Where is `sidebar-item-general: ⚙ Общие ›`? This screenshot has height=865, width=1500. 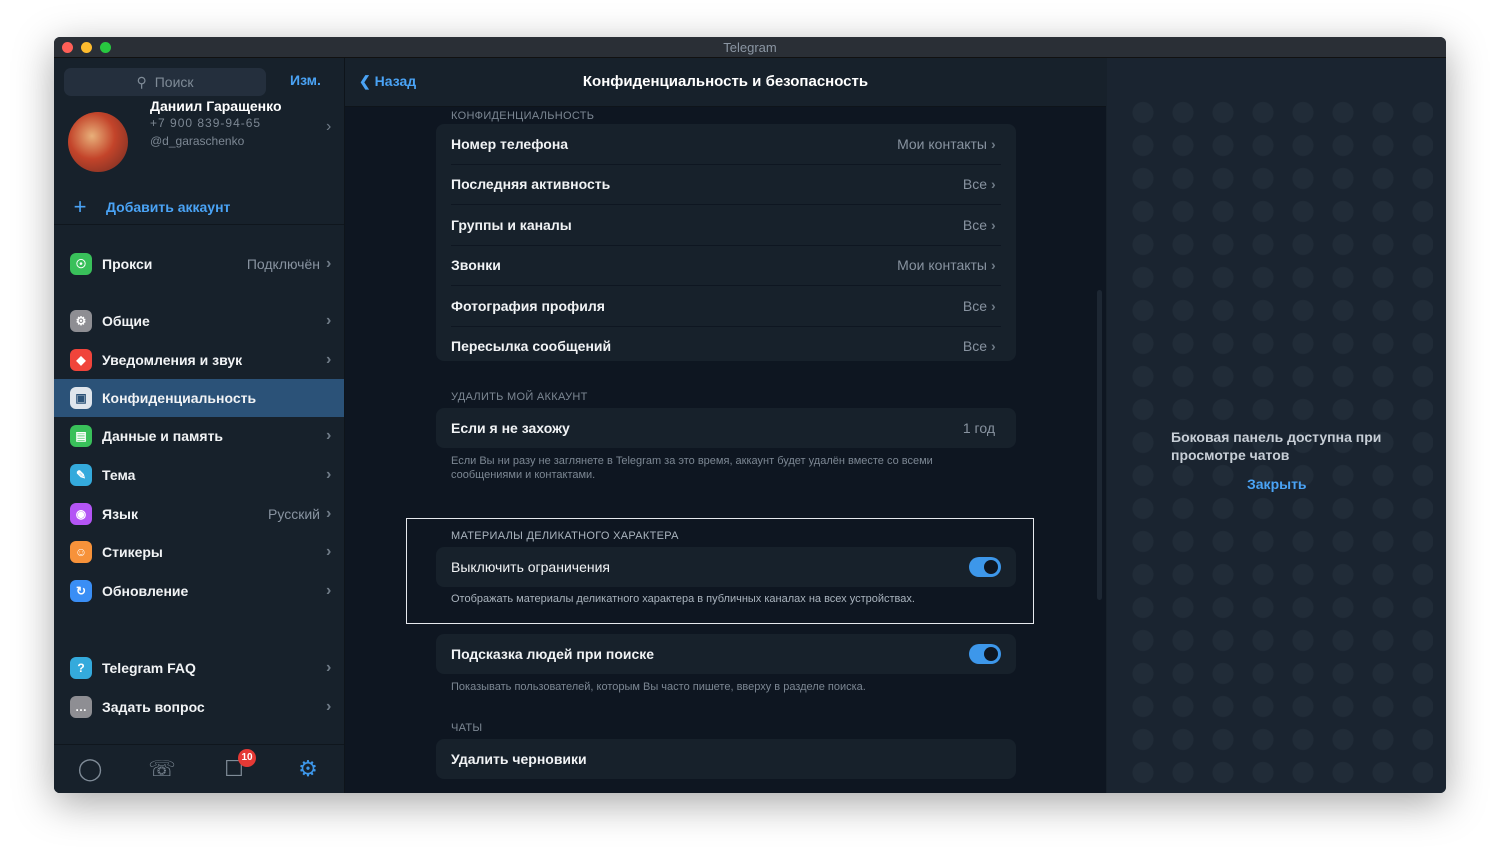 sidebar-item-general: ⚙ Общие › is located at coordinates (199, 321).